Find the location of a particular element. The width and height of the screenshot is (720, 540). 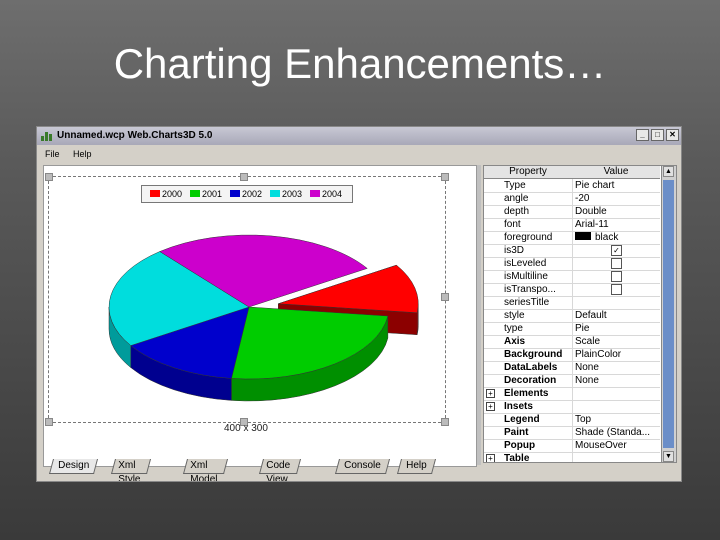

property-row: + Insets is located at coordinates (572, 407).